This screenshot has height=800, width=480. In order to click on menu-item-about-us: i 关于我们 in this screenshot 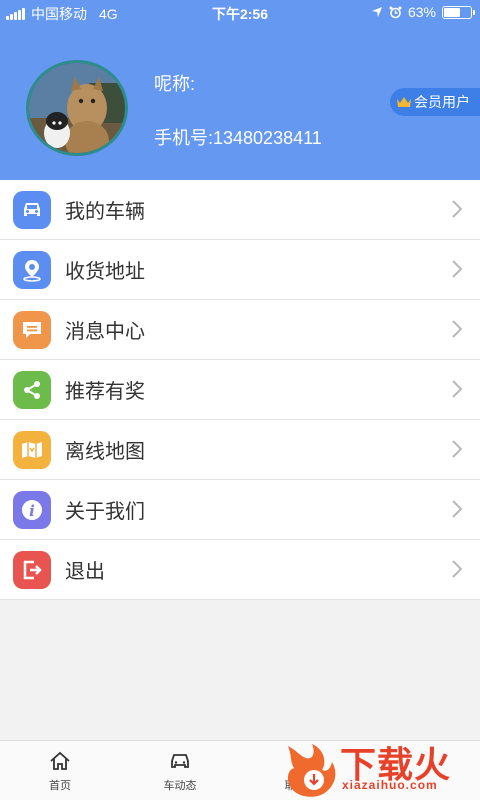, I will do `click(240, 510)`.